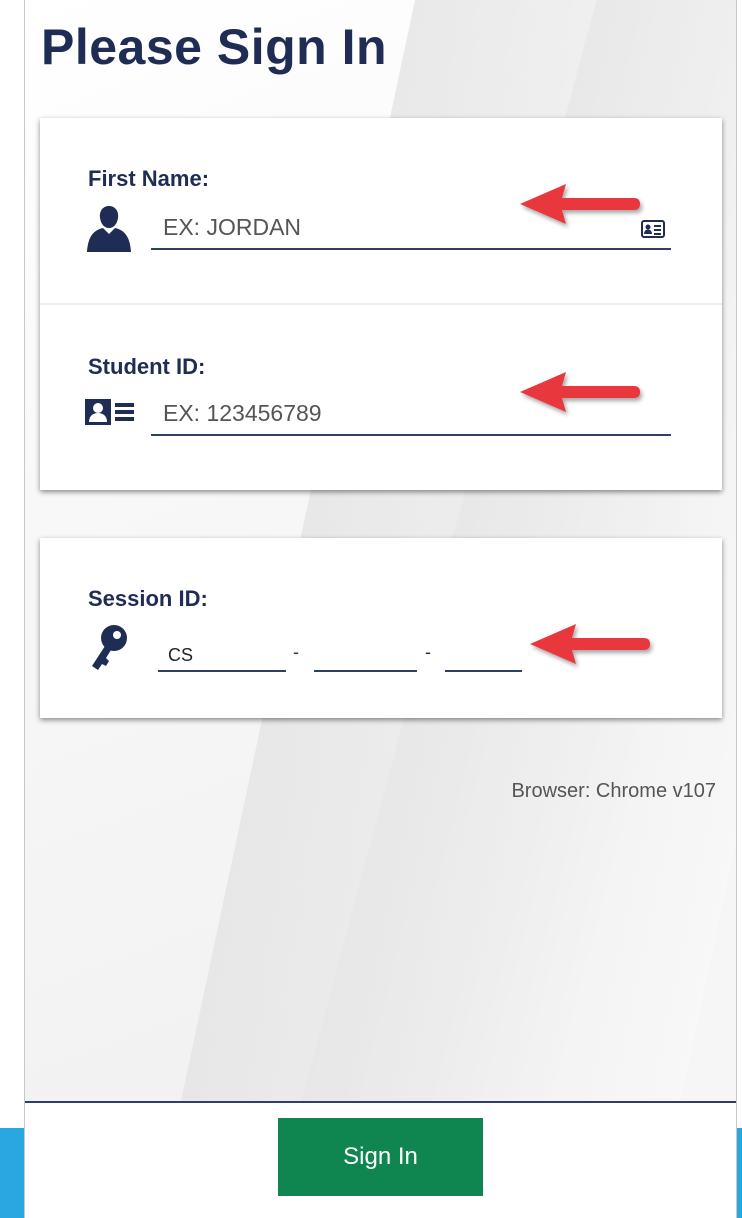 The height and width of the screenshot is (1218, 742). What do you see at coordinates (110, 414) in the screenshot?
I see `id-card-icon` at bounding box center [110, 414].